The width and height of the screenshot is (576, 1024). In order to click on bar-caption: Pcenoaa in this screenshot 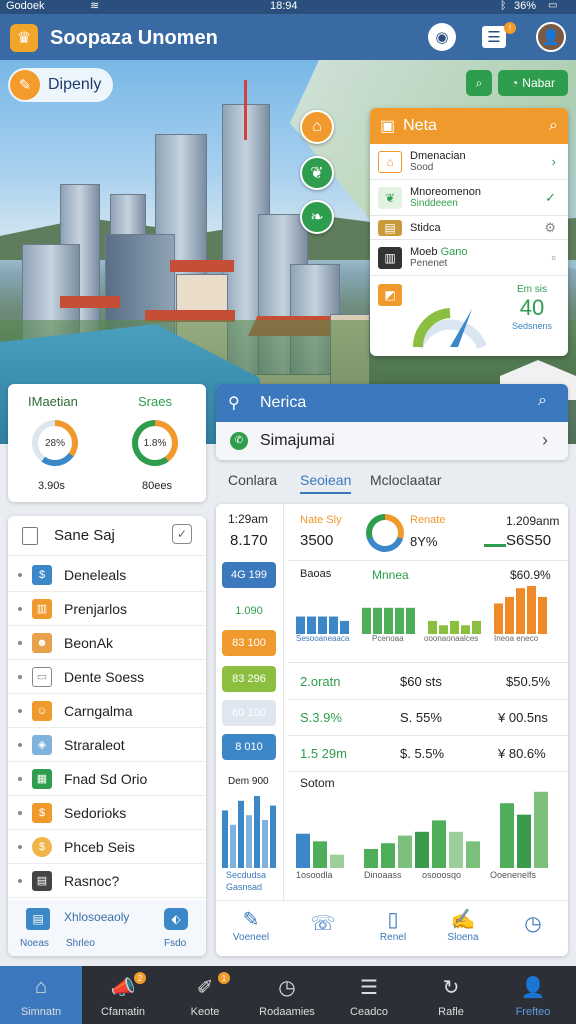, I will do `click(388, 638)`.